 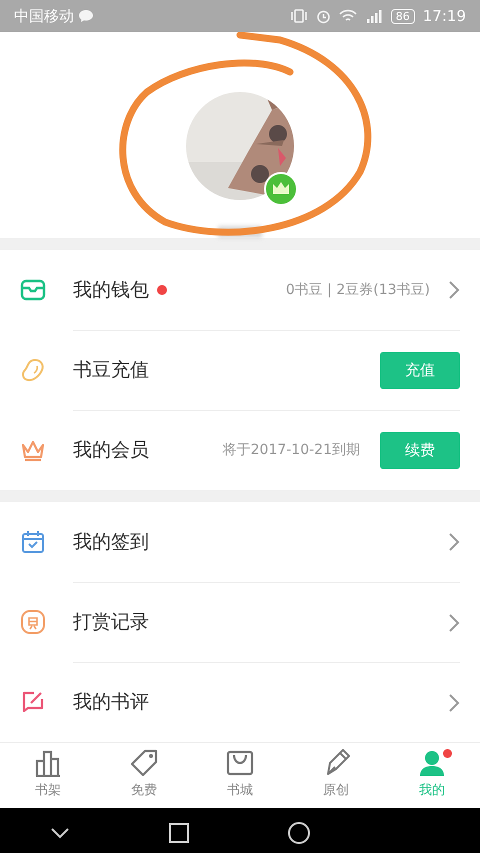 I want to click on menu-item-detail: 将于2017-10-21到期, so click(x=291, y=450).